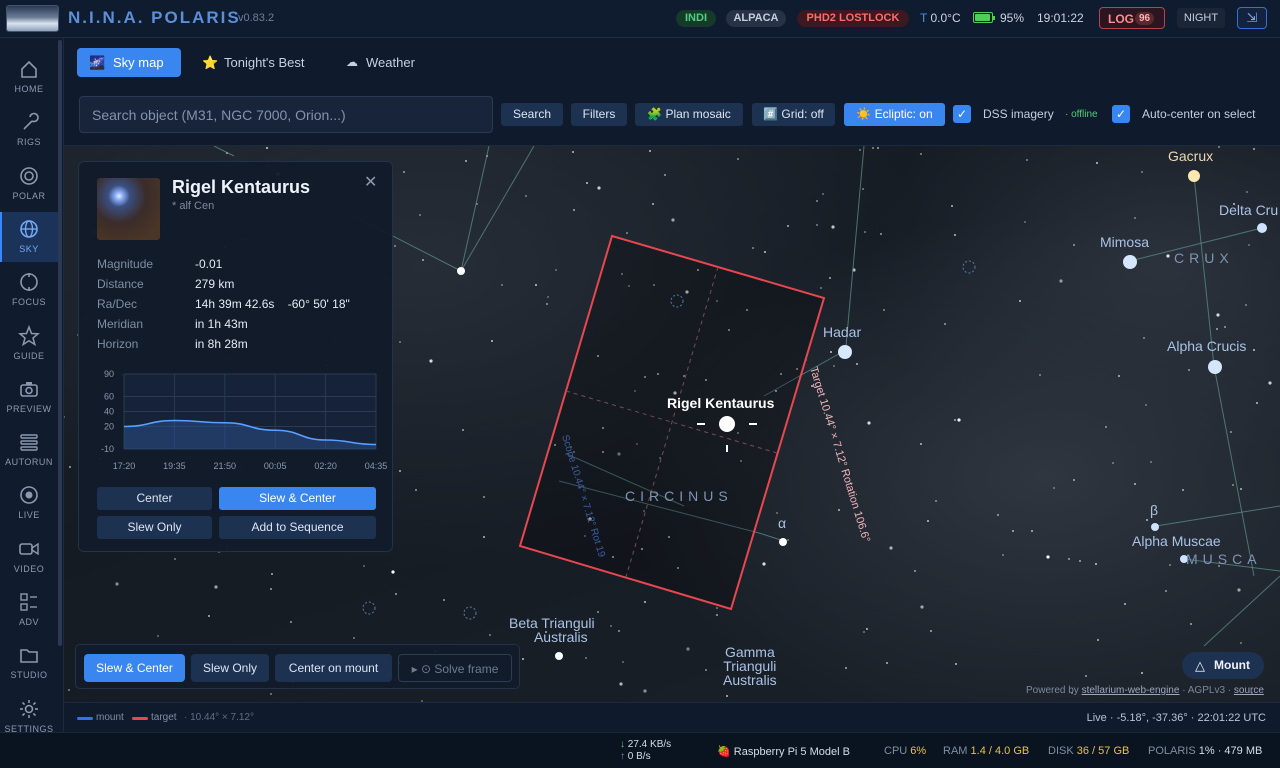 The height and width of the screenshot is (768, 1280). What do you see at coordinates (29, 663) in the screenshot?
I see `sidebar-item-studio: STUDIO` at bounding box center [29, 663].